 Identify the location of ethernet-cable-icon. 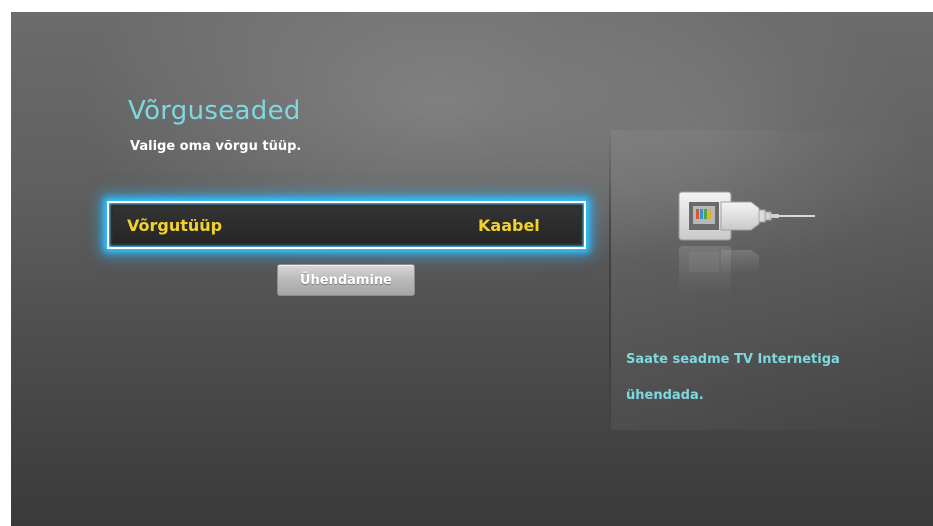
(746, 242).